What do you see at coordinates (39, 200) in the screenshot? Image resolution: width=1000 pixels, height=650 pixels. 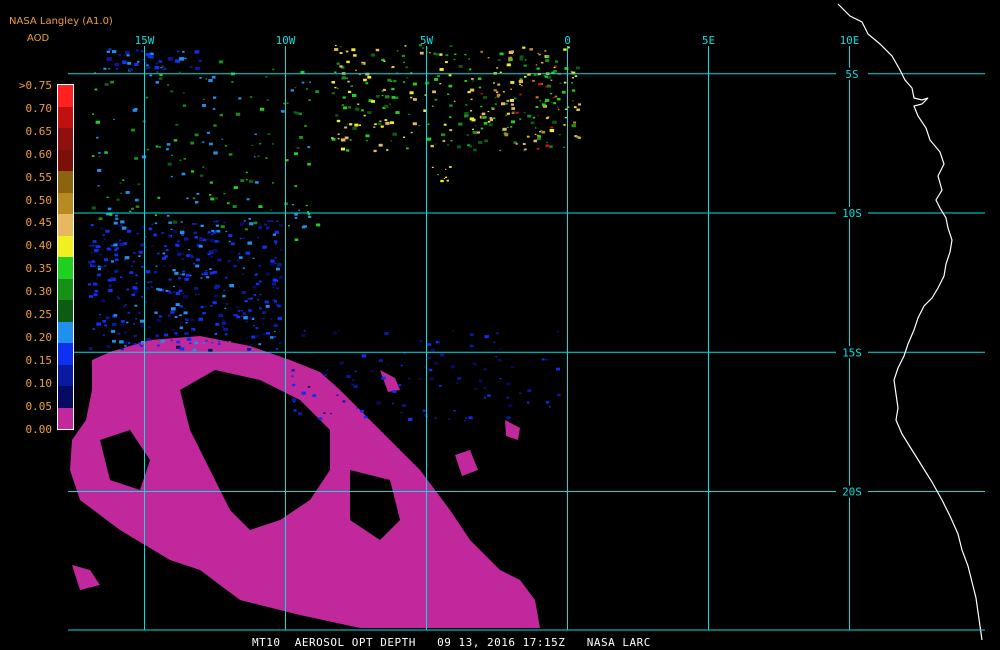 I see `legend-label: 0.50` at bounding box center [39, 200].